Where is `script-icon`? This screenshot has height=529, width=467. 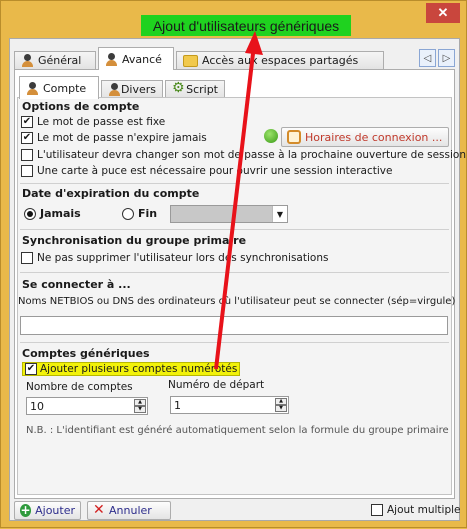 script-icon is located at coordinates (178, 88).